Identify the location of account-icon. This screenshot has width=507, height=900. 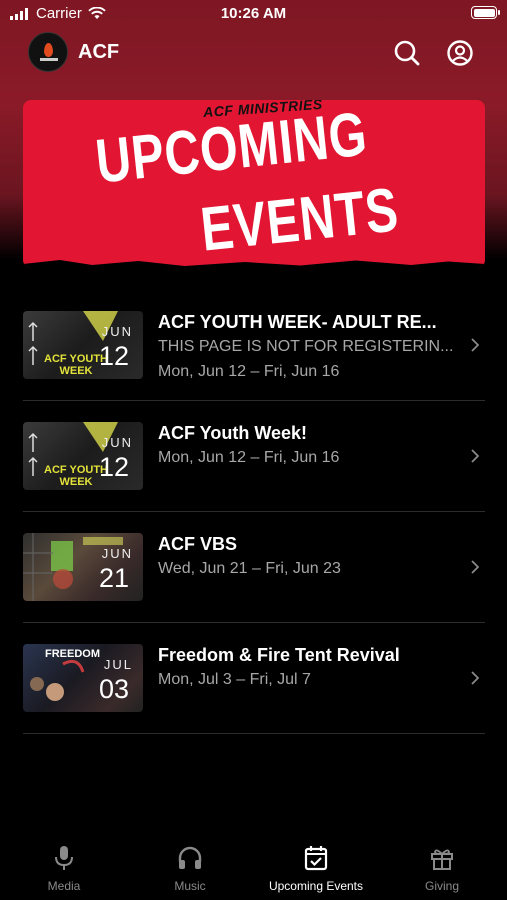
(460, 53).